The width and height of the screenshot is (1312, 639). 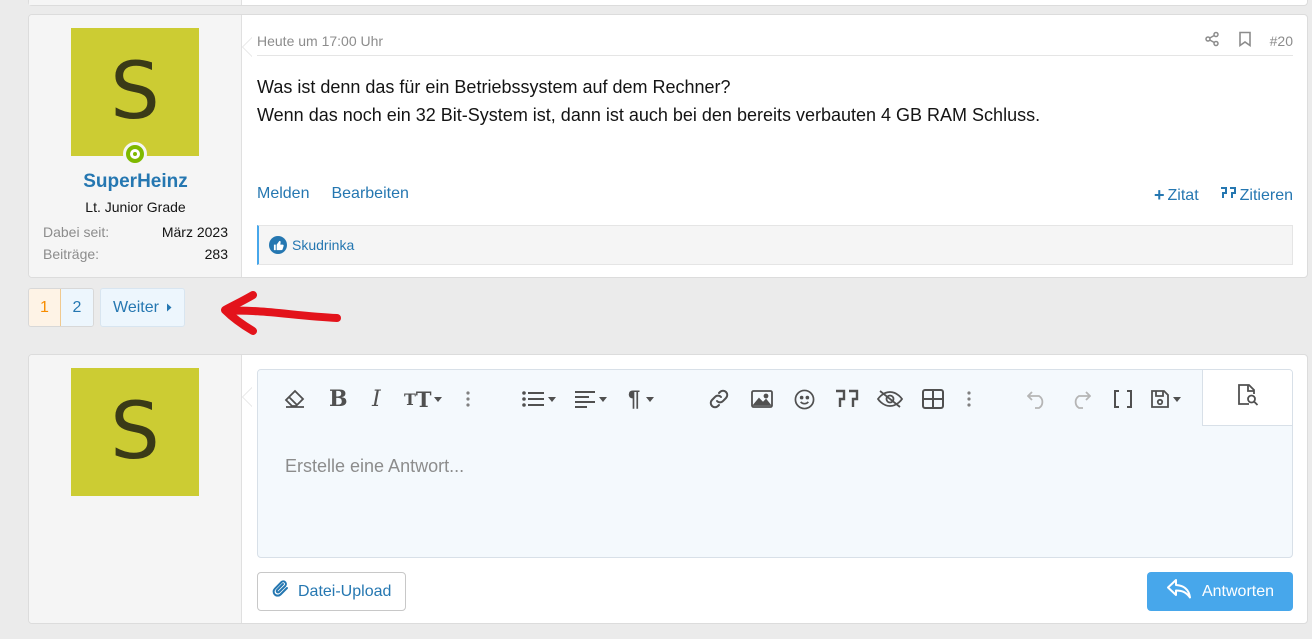 What do you see at coordinates (1266, 195) in the screenshot?
I see `quote-label: Zitieren` at bounding box center [1266, 195].